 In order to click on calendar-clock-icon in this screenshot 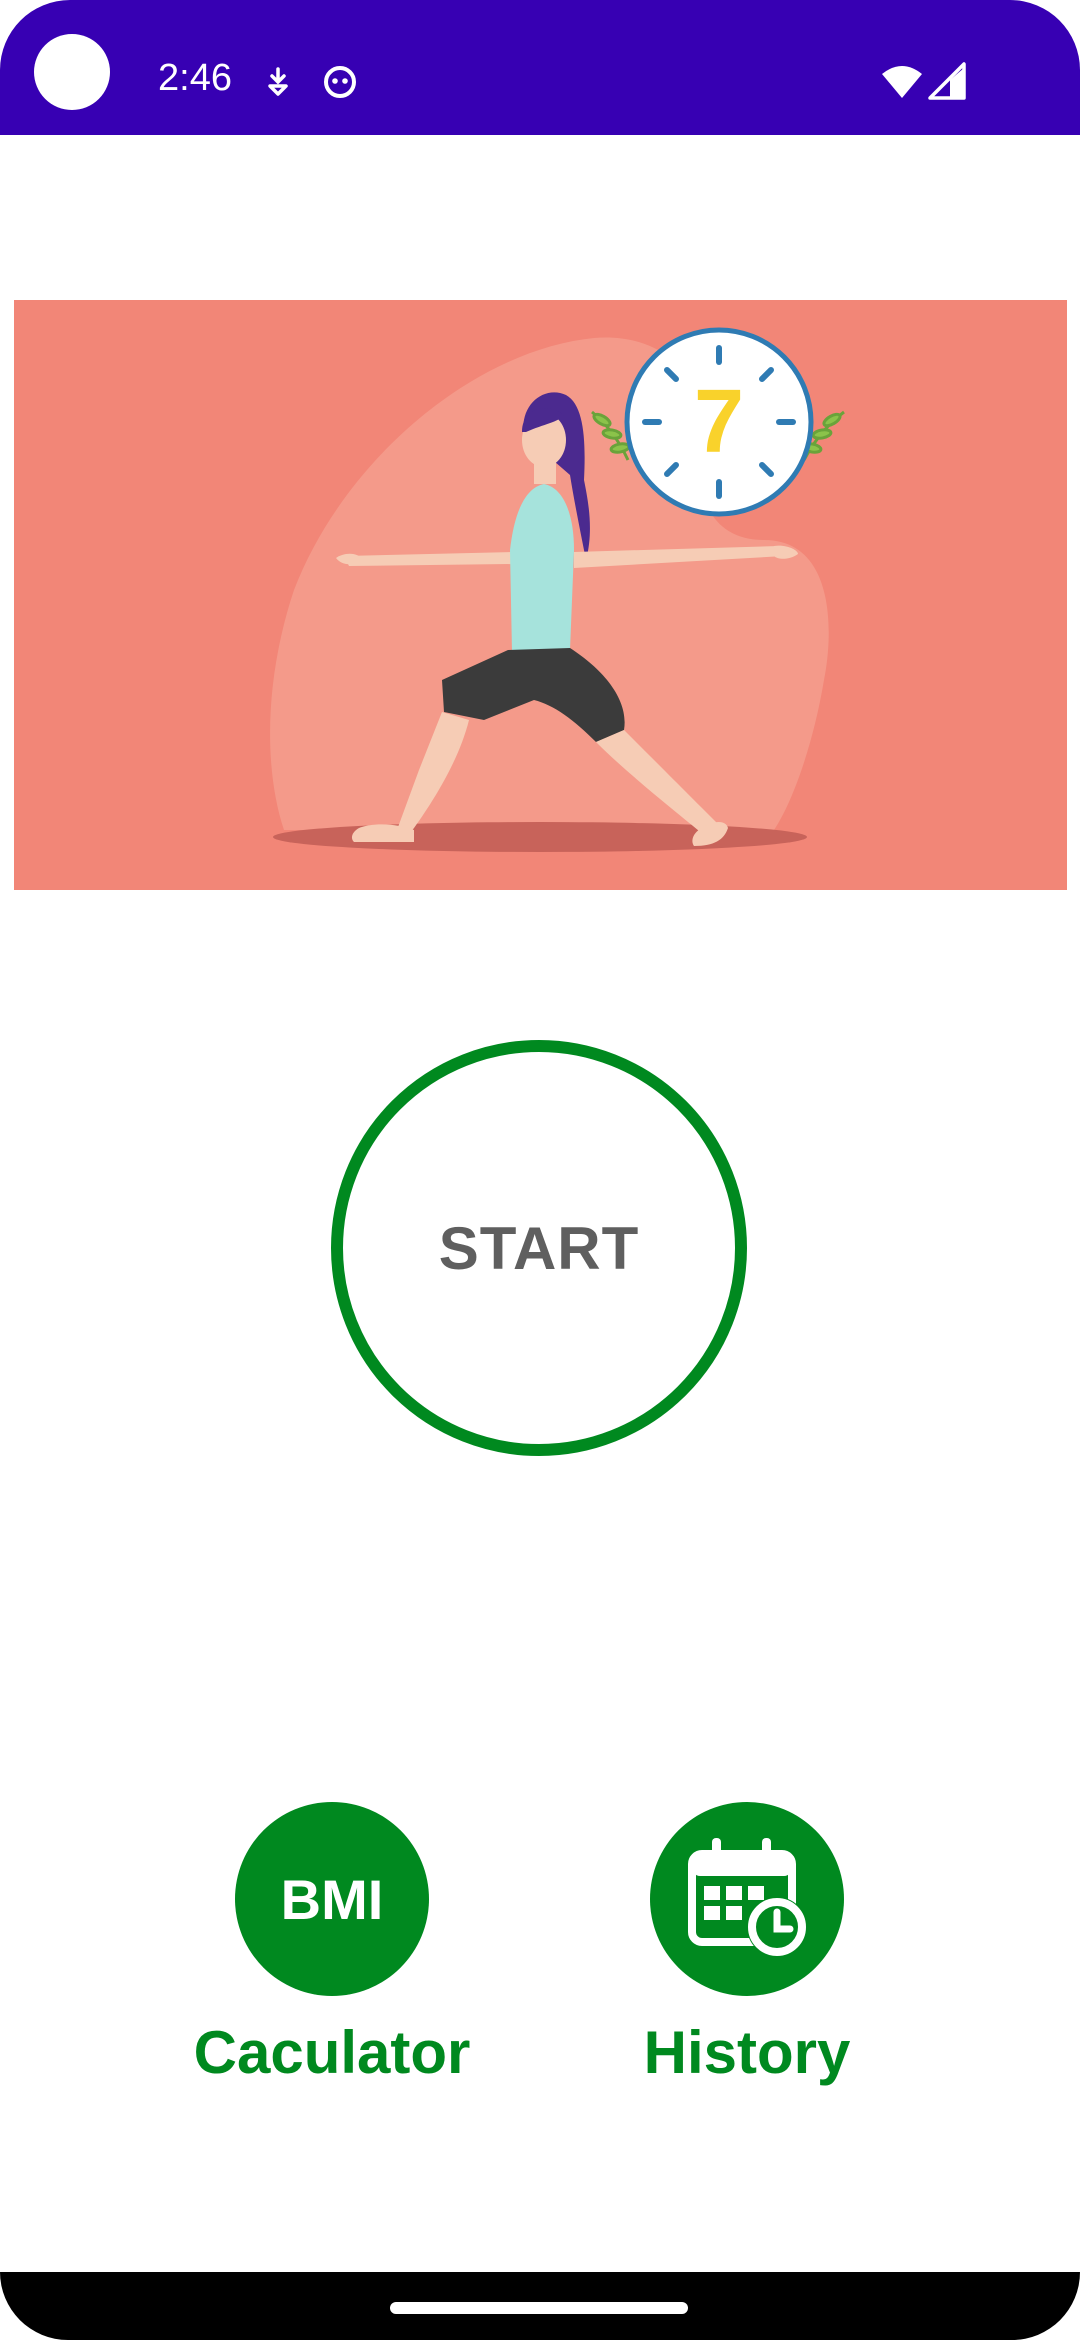, I will do `click(747, 1899)`.